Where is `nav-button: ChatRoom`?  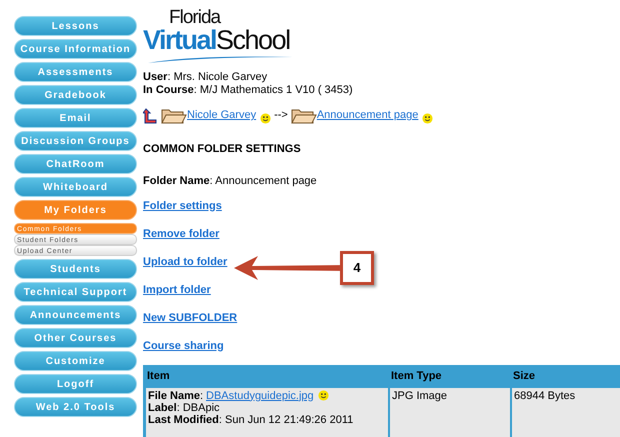
nav-button: ChatRoom is located at coordinates (75, 164).